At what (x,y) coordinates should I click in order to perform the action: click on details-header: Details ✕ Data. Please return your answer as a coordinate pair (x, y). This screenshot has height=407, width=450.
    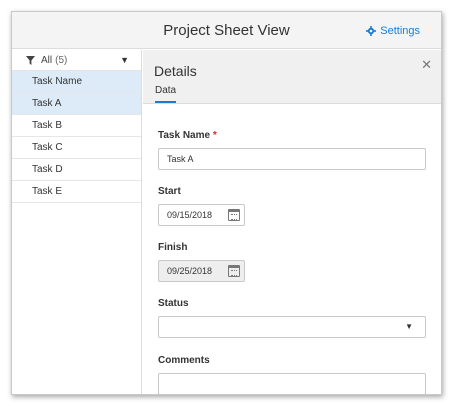
    Looking at the image, I should click on (292, 77).